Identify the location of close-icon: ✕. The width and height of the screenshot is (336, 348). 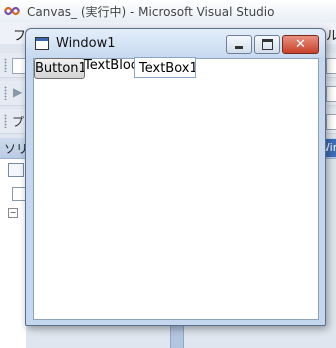
(300, 44).